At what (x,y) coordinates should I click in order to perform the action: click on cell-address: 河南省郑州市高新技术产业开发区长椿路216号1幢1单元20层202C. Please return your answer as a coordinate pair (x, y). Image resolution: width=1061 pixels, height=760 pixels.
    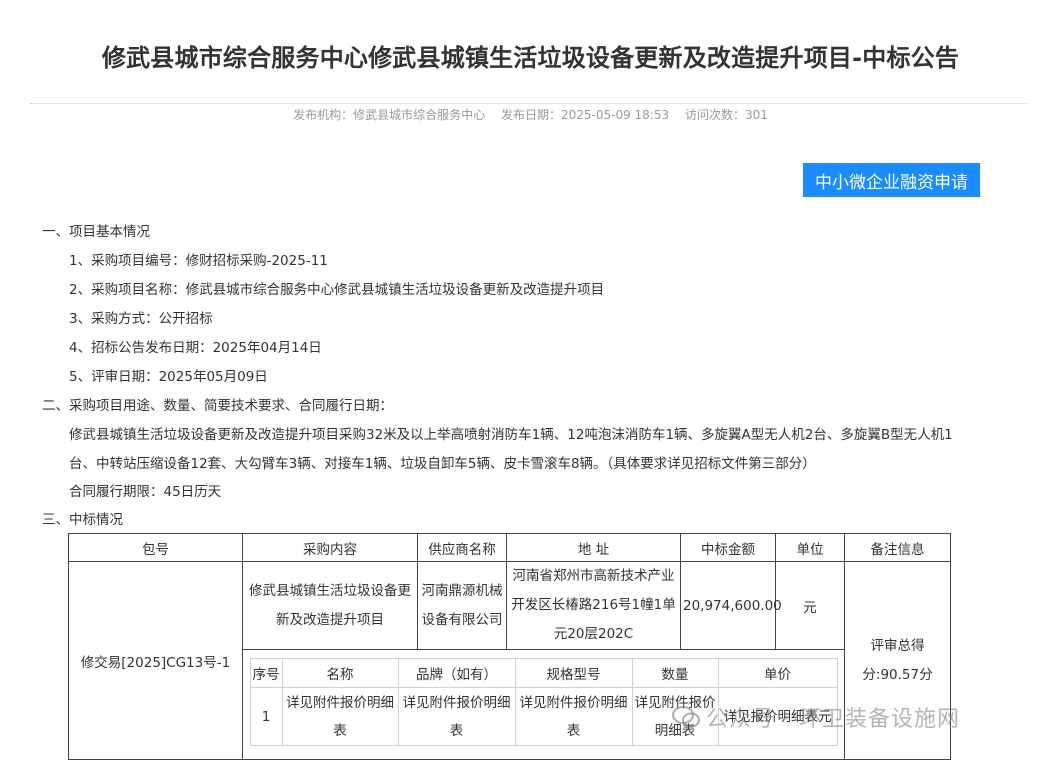
    Looking at the image, I should click on (593, 605).